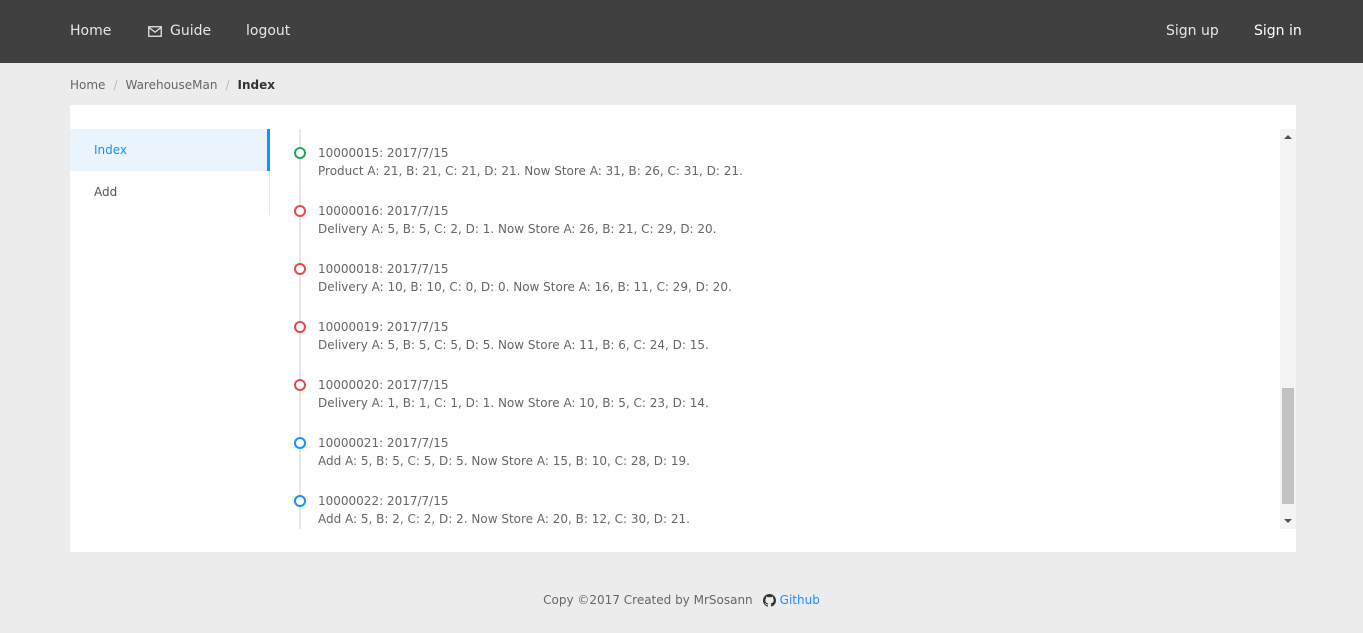  What do you see at coordinates (681, 31) in the screenshot?
I see `top-nav-bar: Home Guide logout Sign up Sign in` at bounding box center [681, 31].